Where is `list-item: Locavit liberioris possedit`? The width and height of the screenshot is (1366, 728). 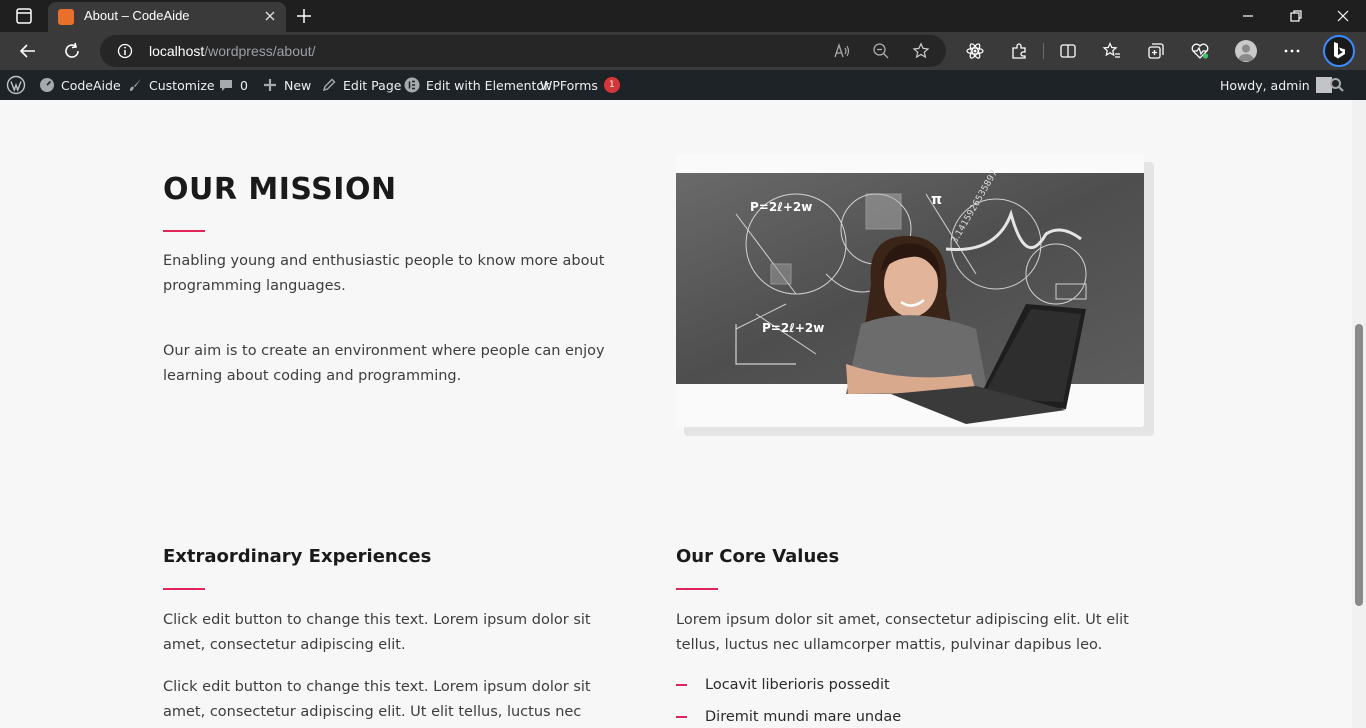 list-item: Locavit liberioris possedit is located at coordinates (783, 685).